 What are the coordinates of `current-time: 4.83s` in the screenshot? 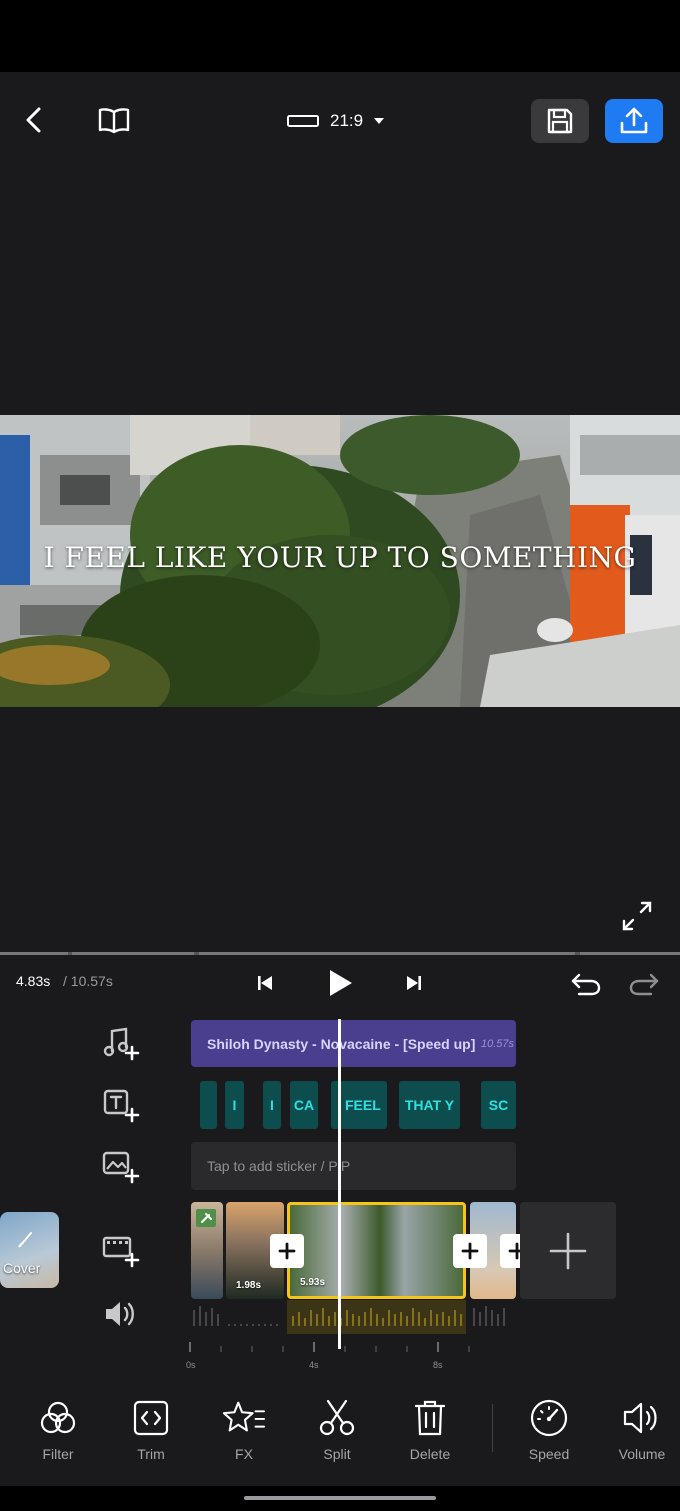 It's located at (33, 981).